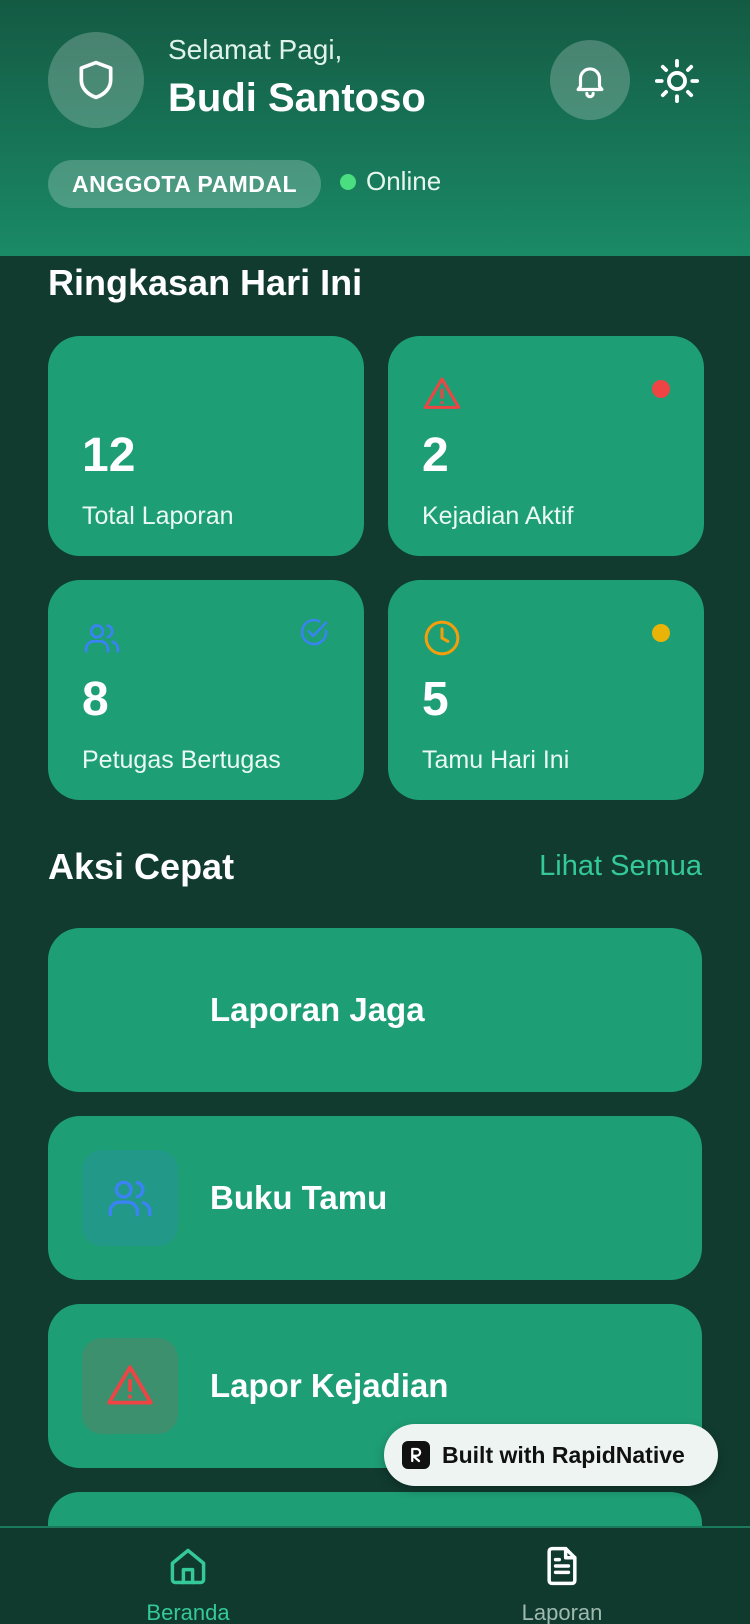  What do you see at coordinates (435, 699) in the screenshot?
I see `stat-value: 5` at bounding box center [435, 699].